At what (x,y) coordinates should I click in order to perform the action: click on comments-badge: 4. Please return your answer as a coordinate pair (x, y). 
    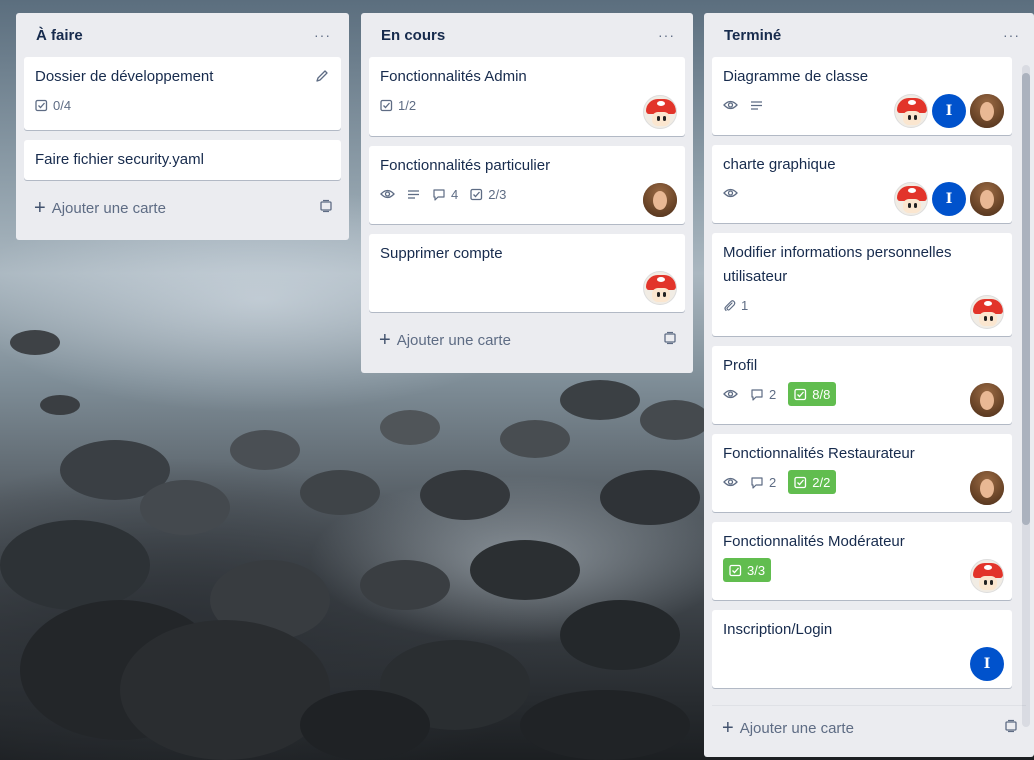
    Looking at the image, I should click on (445, 194).